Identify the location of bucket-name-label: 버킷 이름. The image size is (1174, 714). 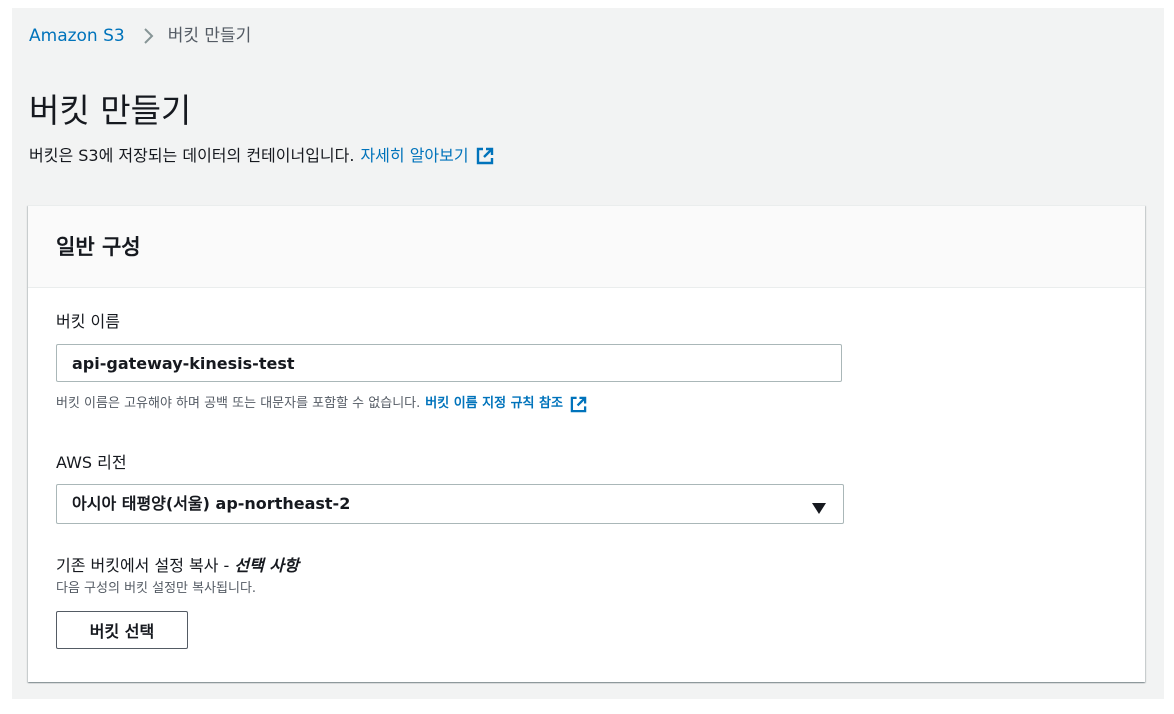
(88, 321).